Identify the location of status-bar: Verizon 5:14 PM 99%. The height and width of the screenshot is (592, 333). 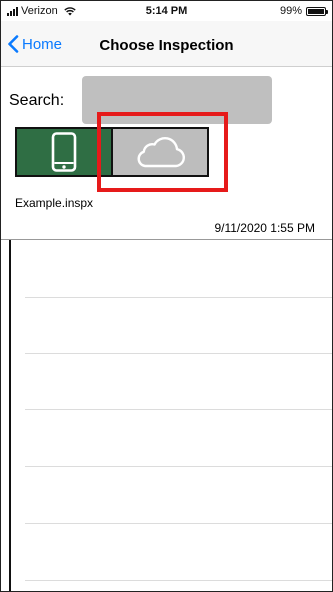
(166, 11).